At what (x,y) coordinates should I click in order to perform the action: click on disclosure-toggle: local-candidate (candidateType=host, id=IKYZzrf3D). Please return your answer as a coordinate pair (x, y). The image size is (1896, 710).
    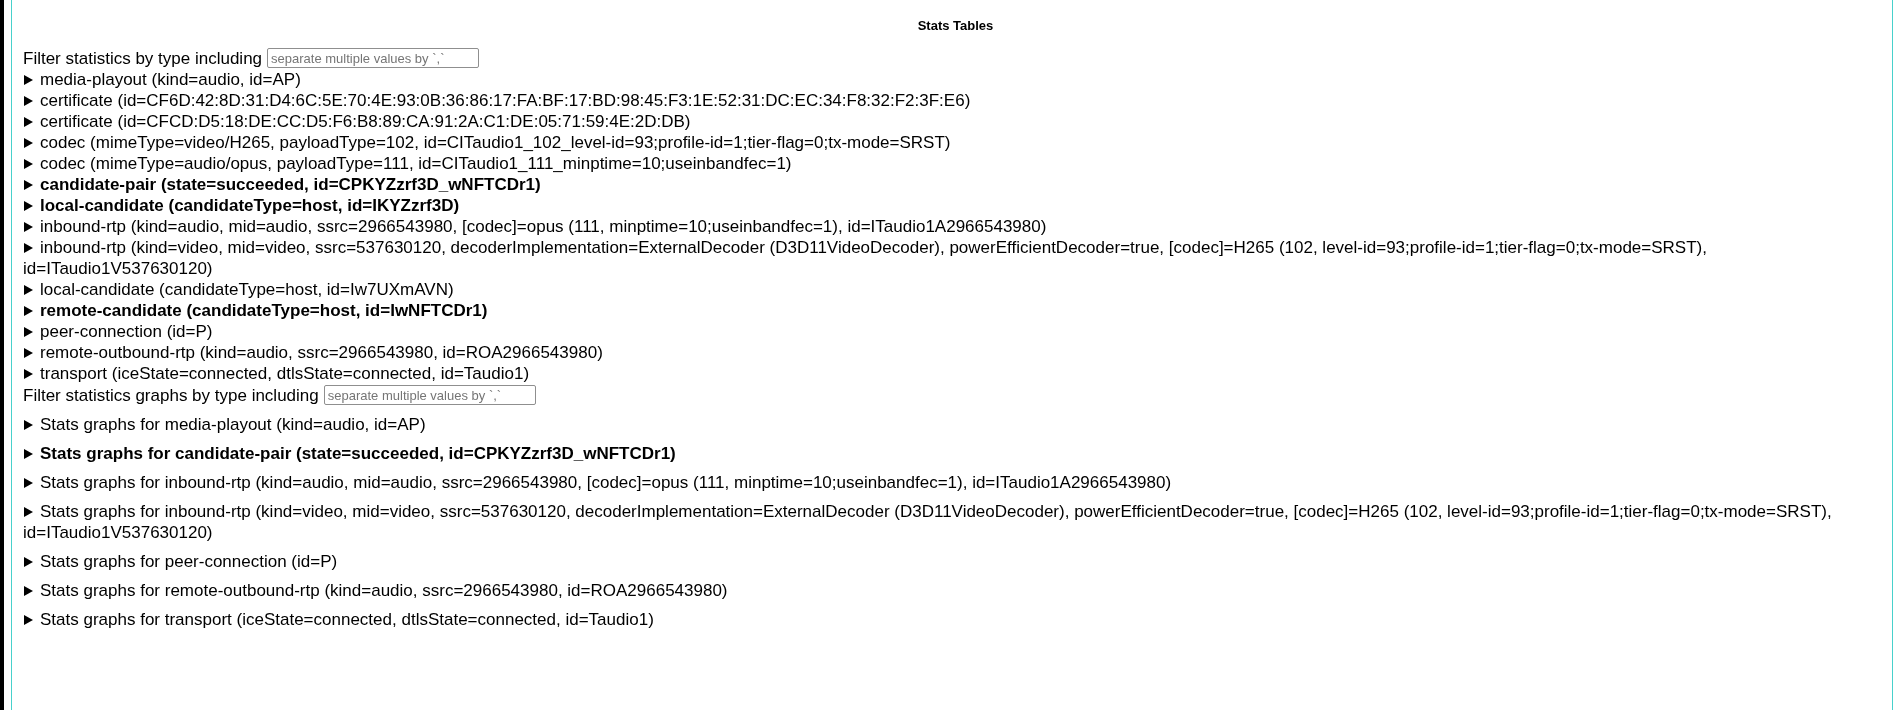
    Looking at the image, I should click on (241, 205).